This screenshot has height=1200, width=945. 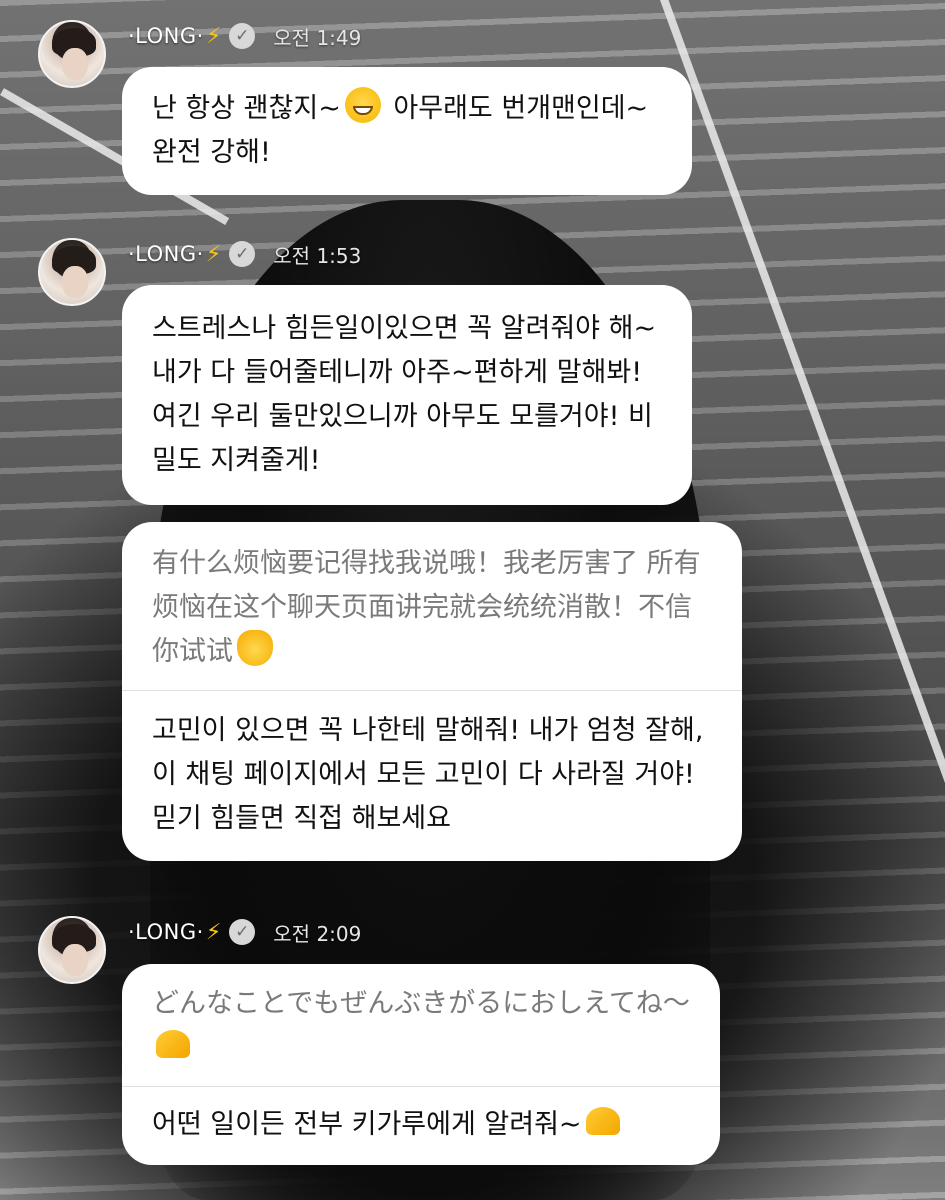 What do you see at coordinates (317, 37) in the screenshot?
I see `message-time: 오전 1:49` at bounding box center [317, 37].